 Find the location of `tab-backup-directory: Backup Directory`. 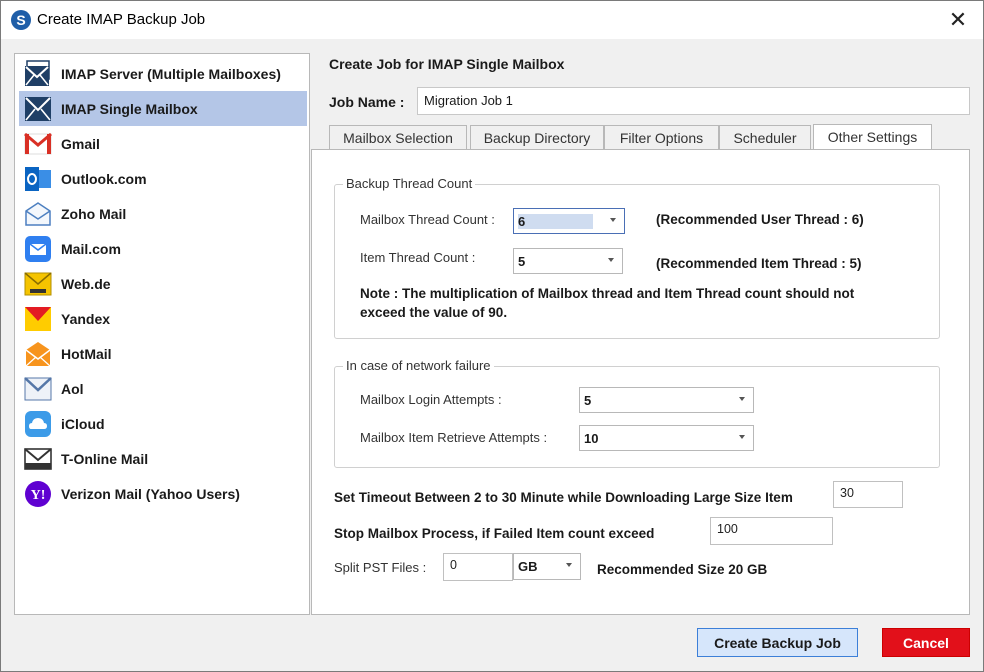

tab-backup-directory: Backup Directory is located at coordinates (537, 137).